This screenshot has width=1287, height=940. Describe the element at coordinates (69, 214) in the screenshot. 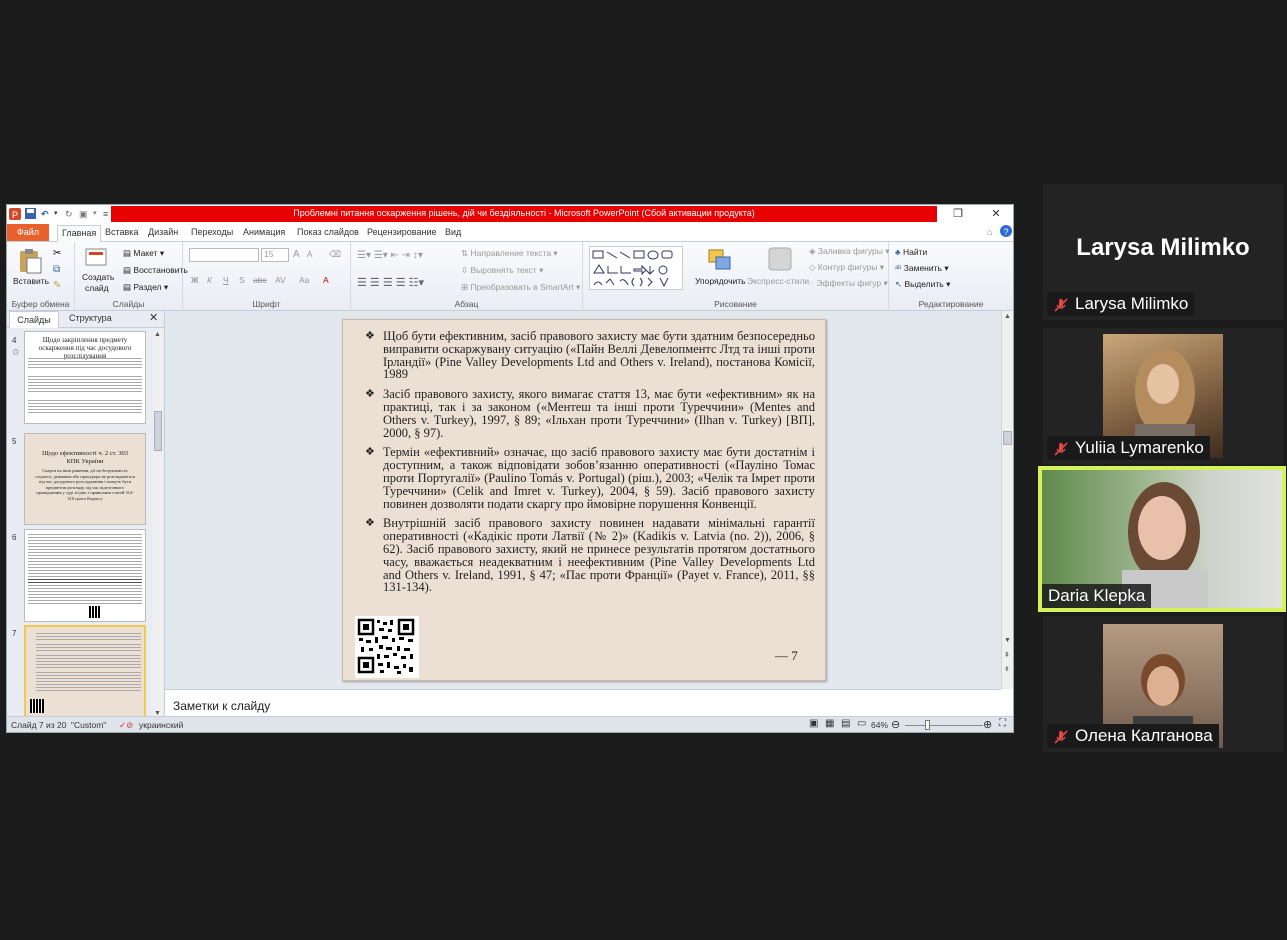

I see `redo-icon: ↻` at that location.